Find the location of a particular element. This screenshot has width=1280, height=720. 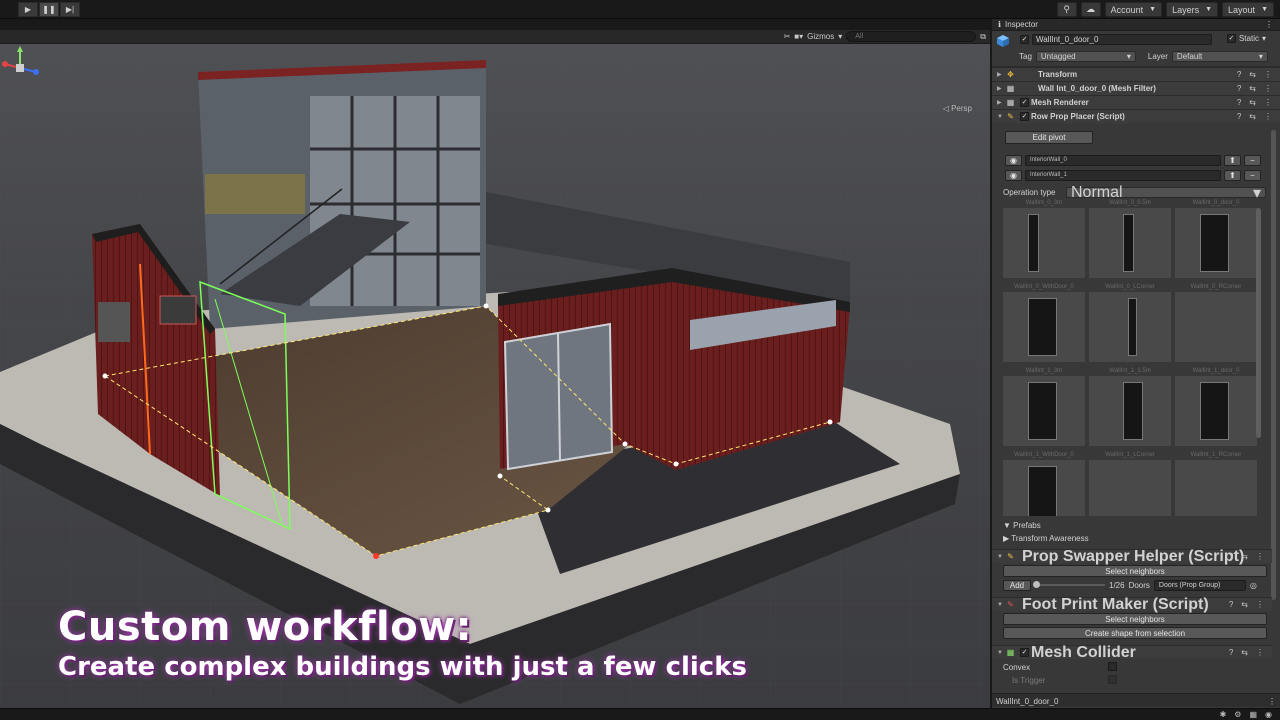

preview-footer: WallInt_0_door_0 ⋮ is located at coordinates (1136, 700).